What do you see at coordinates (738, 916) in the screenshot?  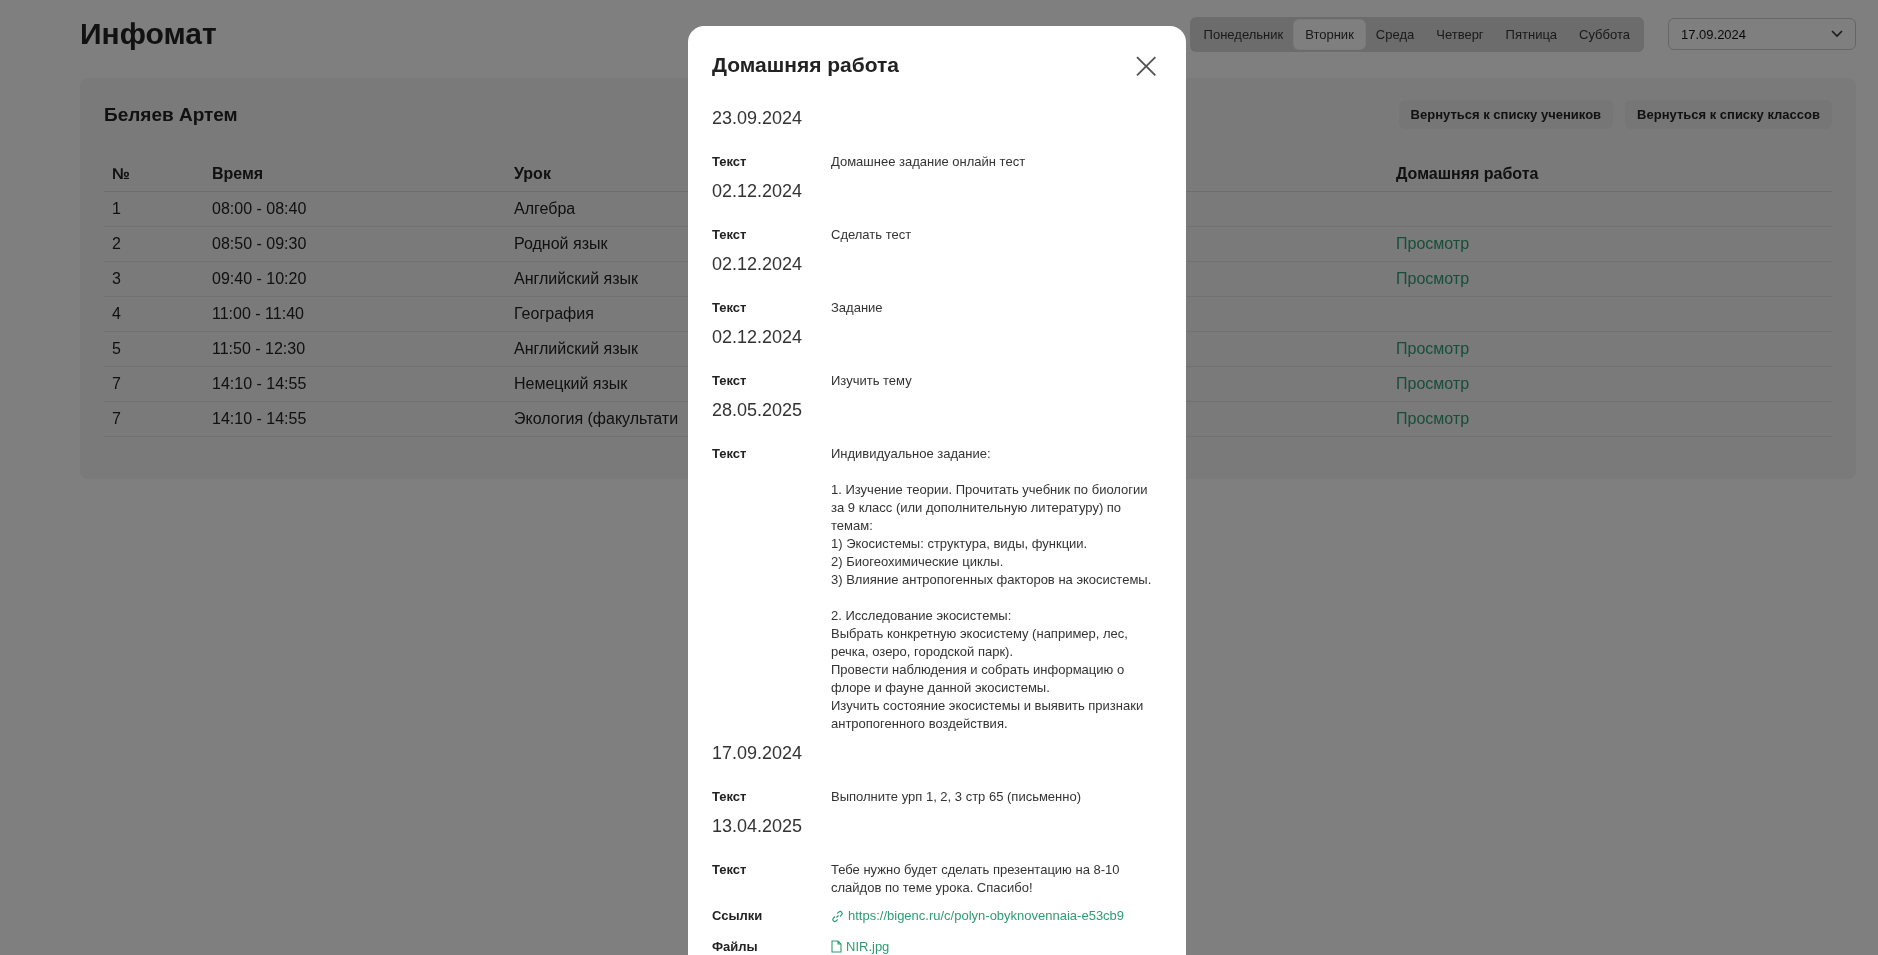 I see `field-label: Ссылки` at bounding box center [738, 916].